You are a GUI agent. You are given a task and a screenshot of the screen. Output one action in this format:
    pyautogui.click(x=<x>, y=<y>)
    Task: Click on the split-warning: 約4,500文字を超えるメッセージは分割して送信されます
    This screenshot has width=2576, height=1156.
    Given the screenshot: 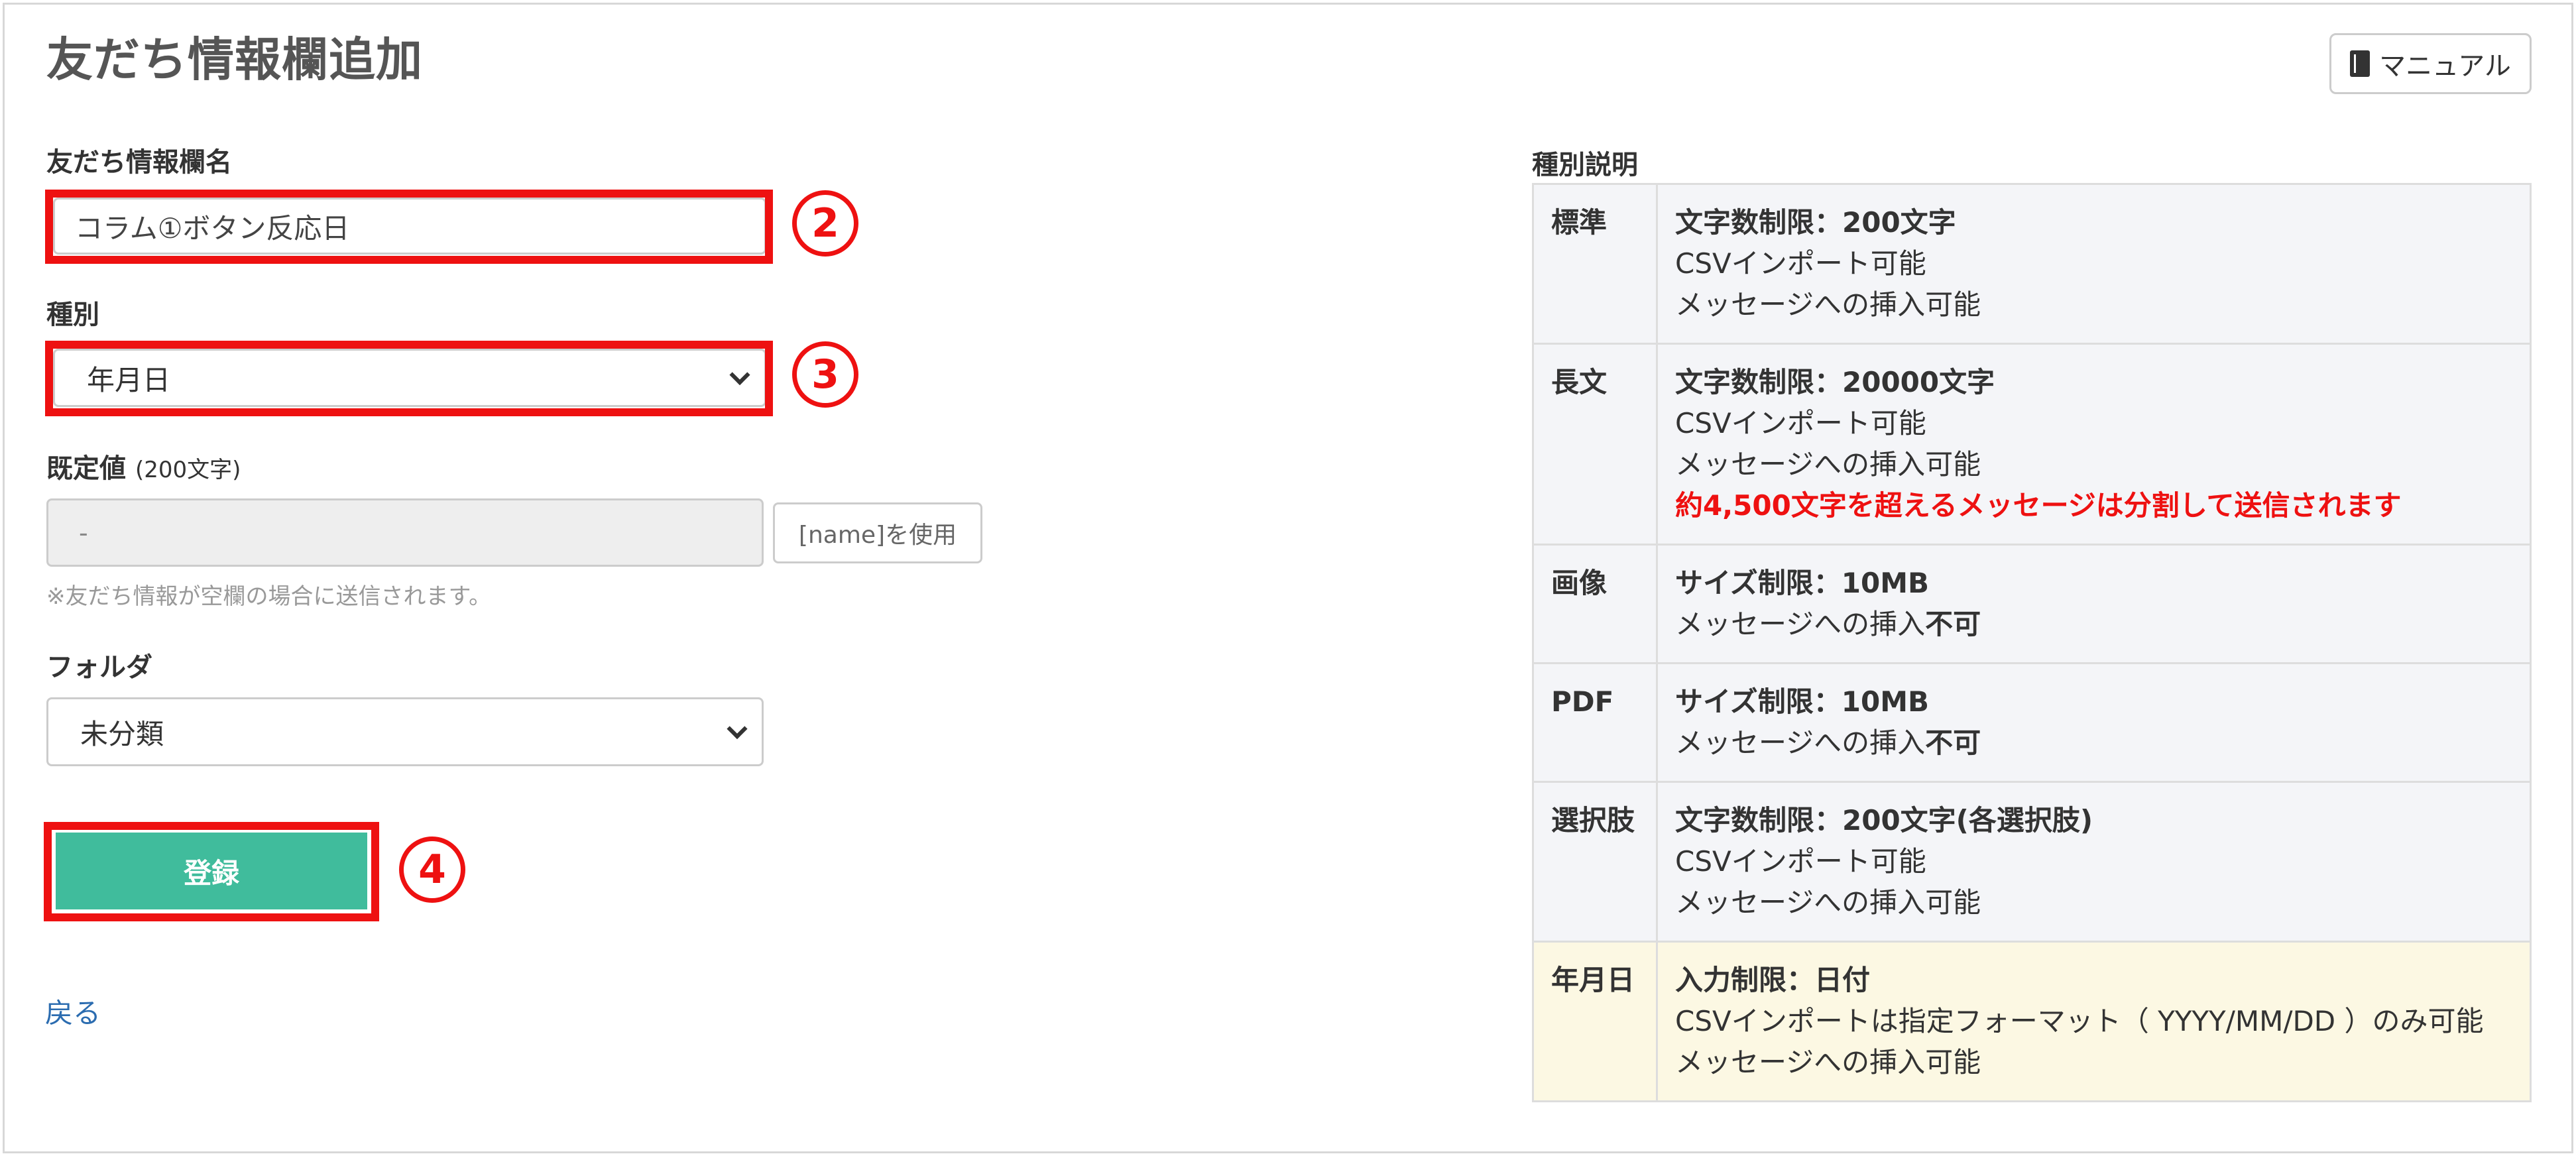 What is the action you would take?
    pyautogui.click(x=2039, y=505)
    